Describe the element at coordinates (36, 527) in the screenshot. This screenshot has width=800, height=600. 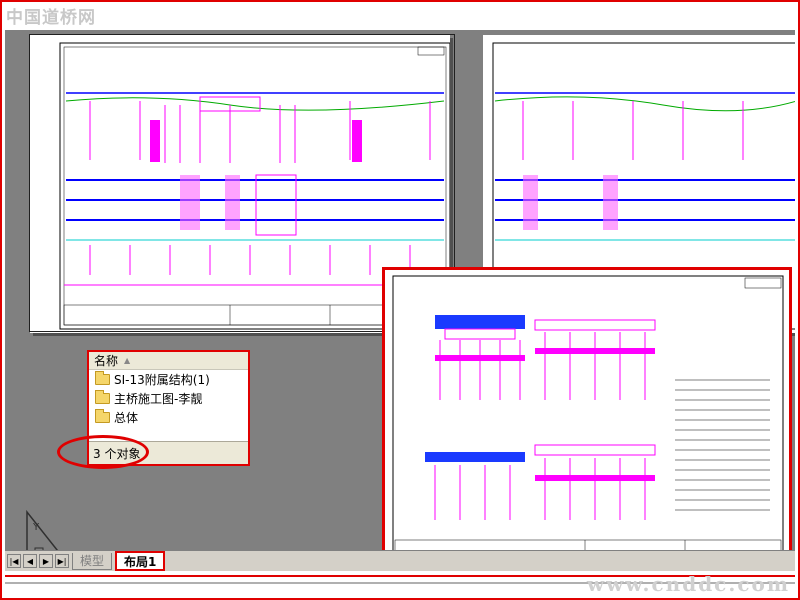
I see `svg-text: Y` at that location.